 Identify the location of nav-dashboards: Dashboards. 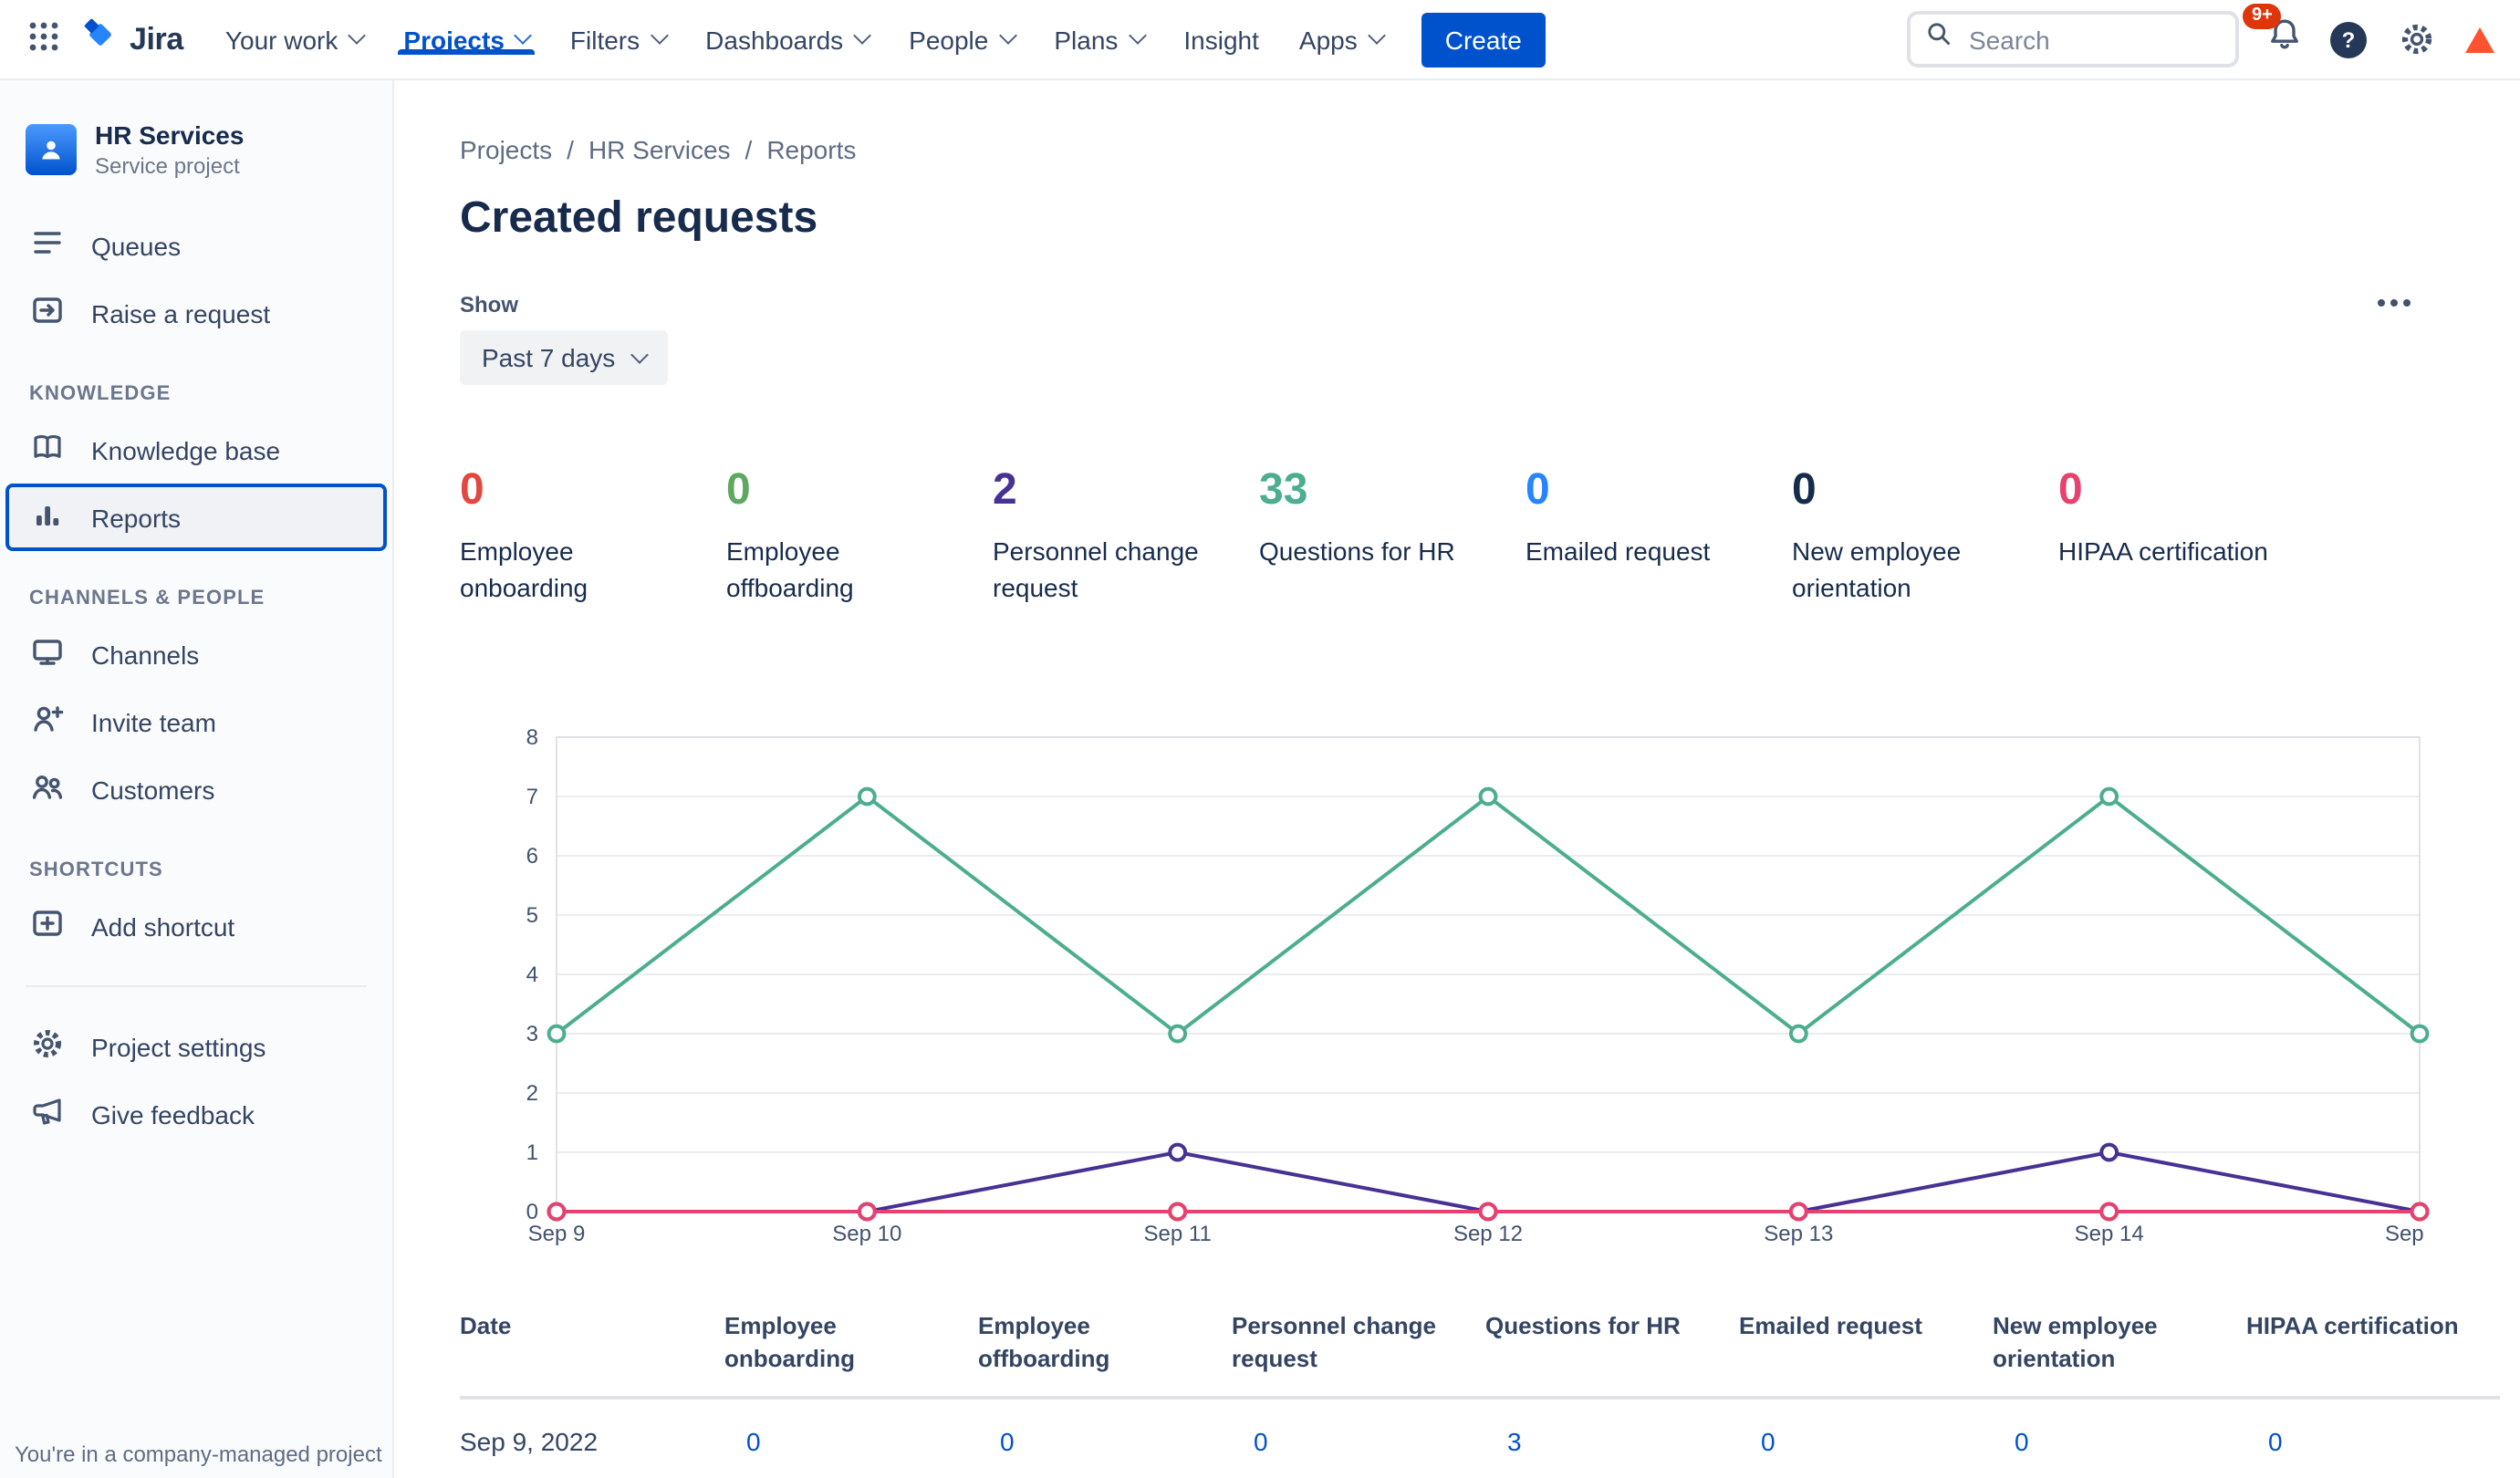
(787, 39).